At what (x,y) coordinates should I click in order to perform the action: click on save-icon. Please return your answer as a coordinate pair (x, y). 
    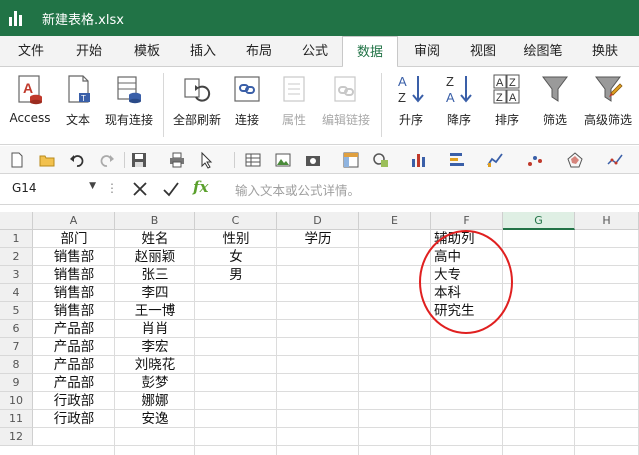
    Looking at the image, I should click on (139, 160).